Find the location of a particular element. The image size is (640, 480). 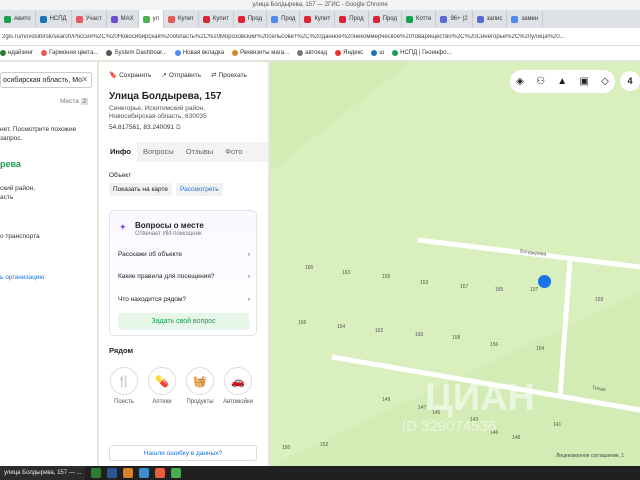

question-item: Расскажи об объекте › is located at coordinates (184, 254).